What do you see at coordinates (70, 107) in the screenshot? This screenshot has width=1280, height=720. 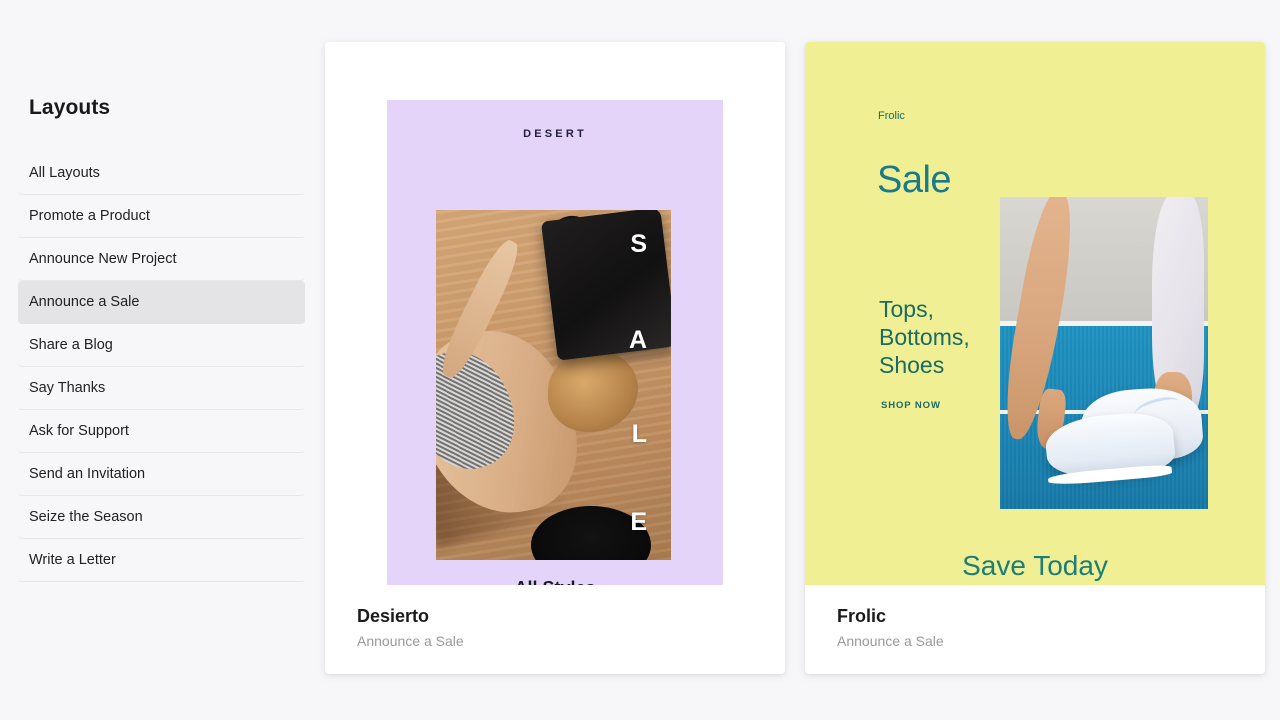 I see `page-title: Layouts` at bounding box center [70, 107].